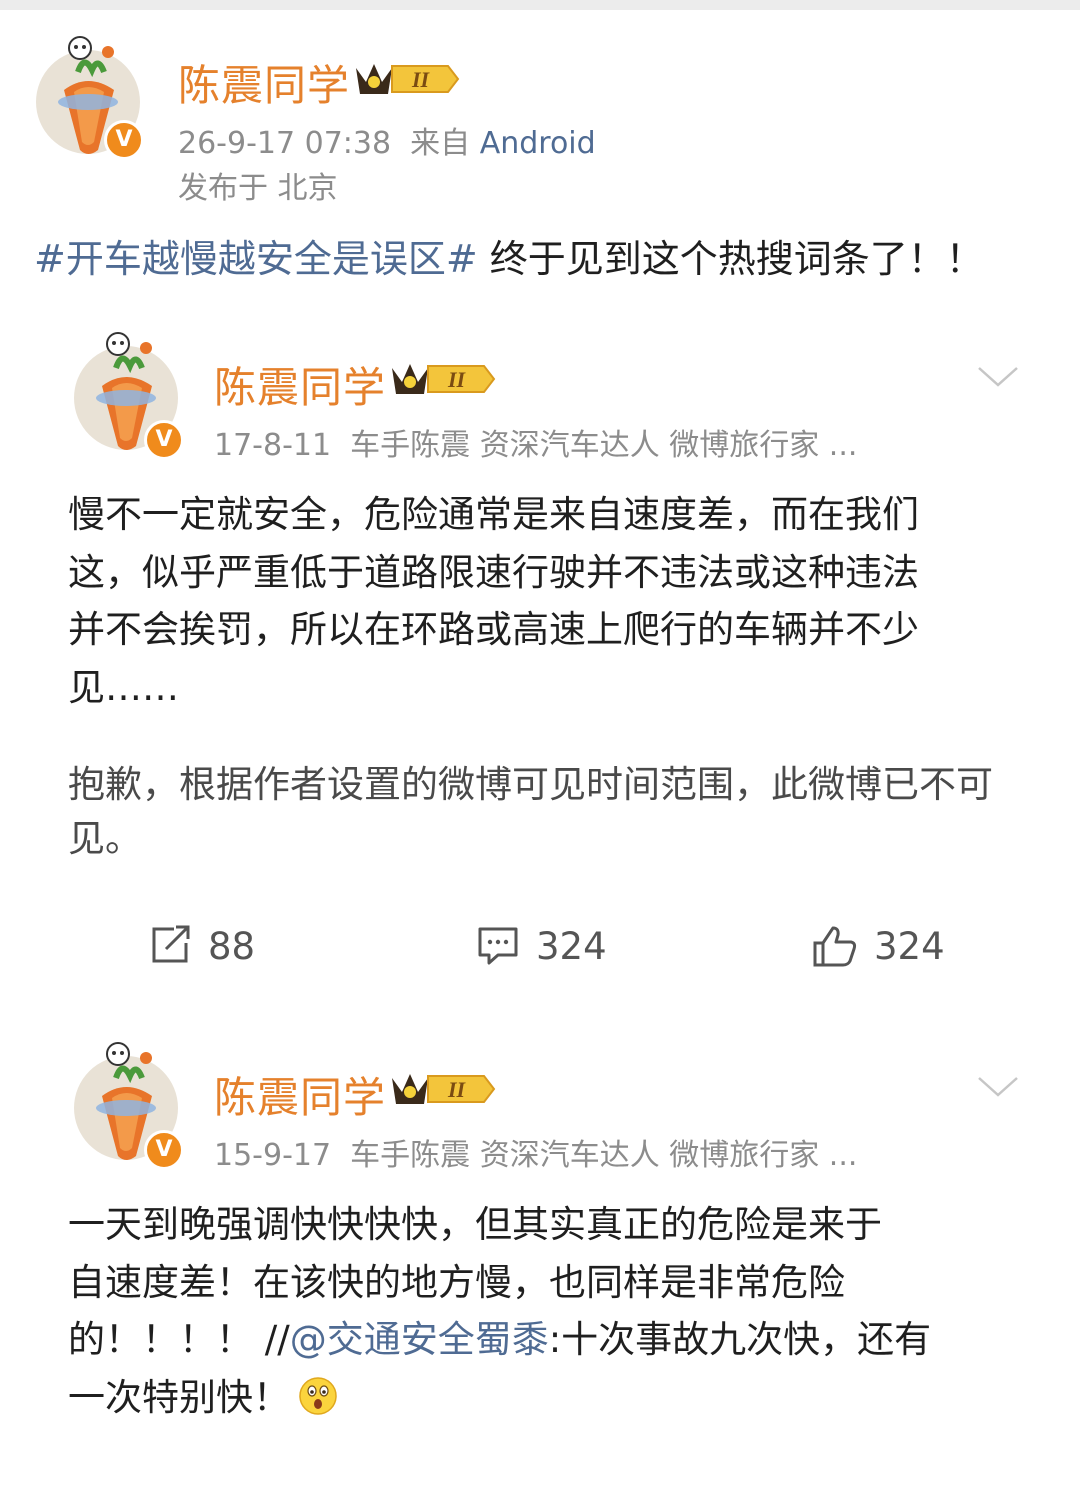  I want to click on text-line: 自速度差！在该快的地方慢，也同样是非常危险, so click(456, 1282).